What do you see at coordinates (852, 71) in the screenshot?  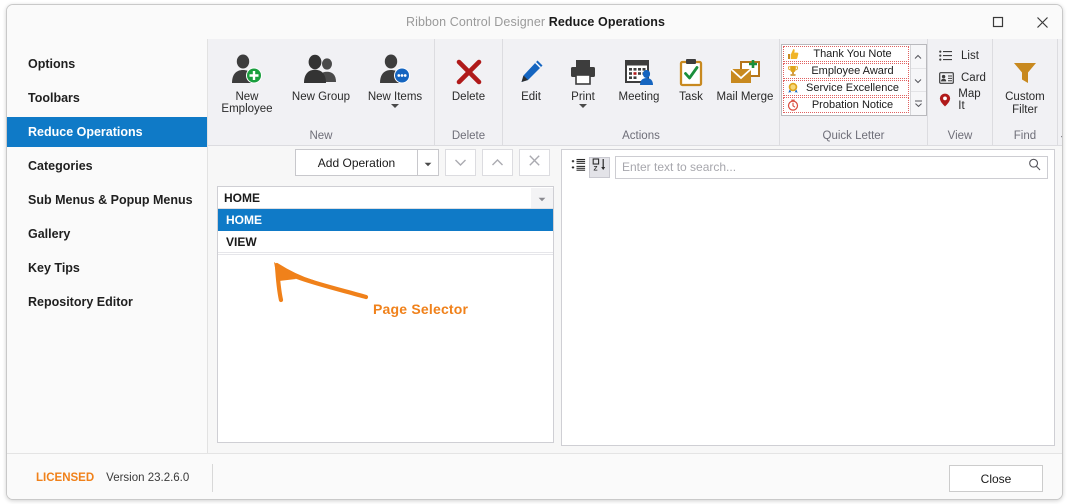 I see `gallery-item-label: Employee Award` at bounding box center [852, 71].